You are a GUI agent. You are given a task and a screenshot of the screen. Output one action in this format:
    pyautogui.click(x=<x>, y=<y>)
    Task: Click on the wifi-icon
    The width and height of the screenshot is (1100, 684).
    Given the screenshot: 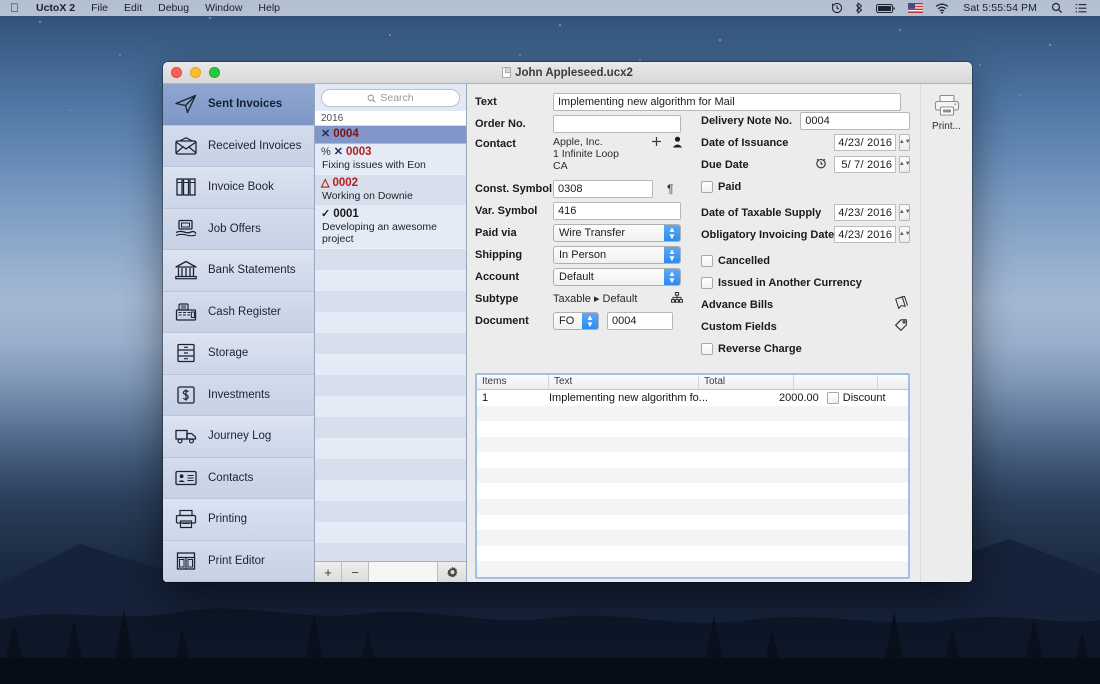 What is the action you would take?
    pyautogui.click(x=942, y=8)
    